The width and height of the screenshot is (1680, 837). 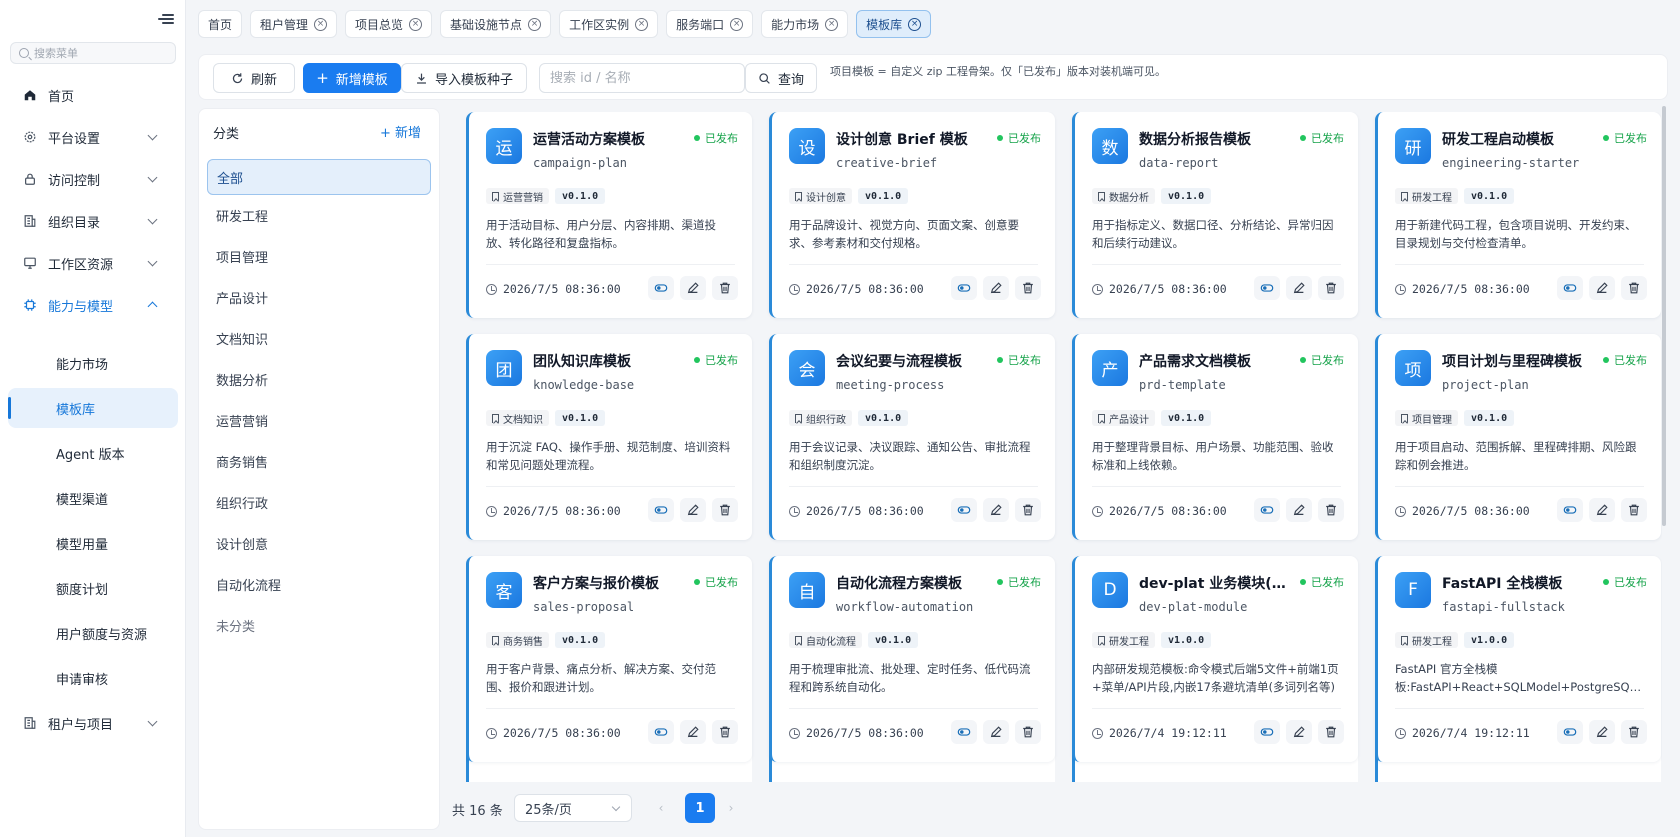 I want to click on category-item-uncategorized: 未分类, so click(x=319, y=625).